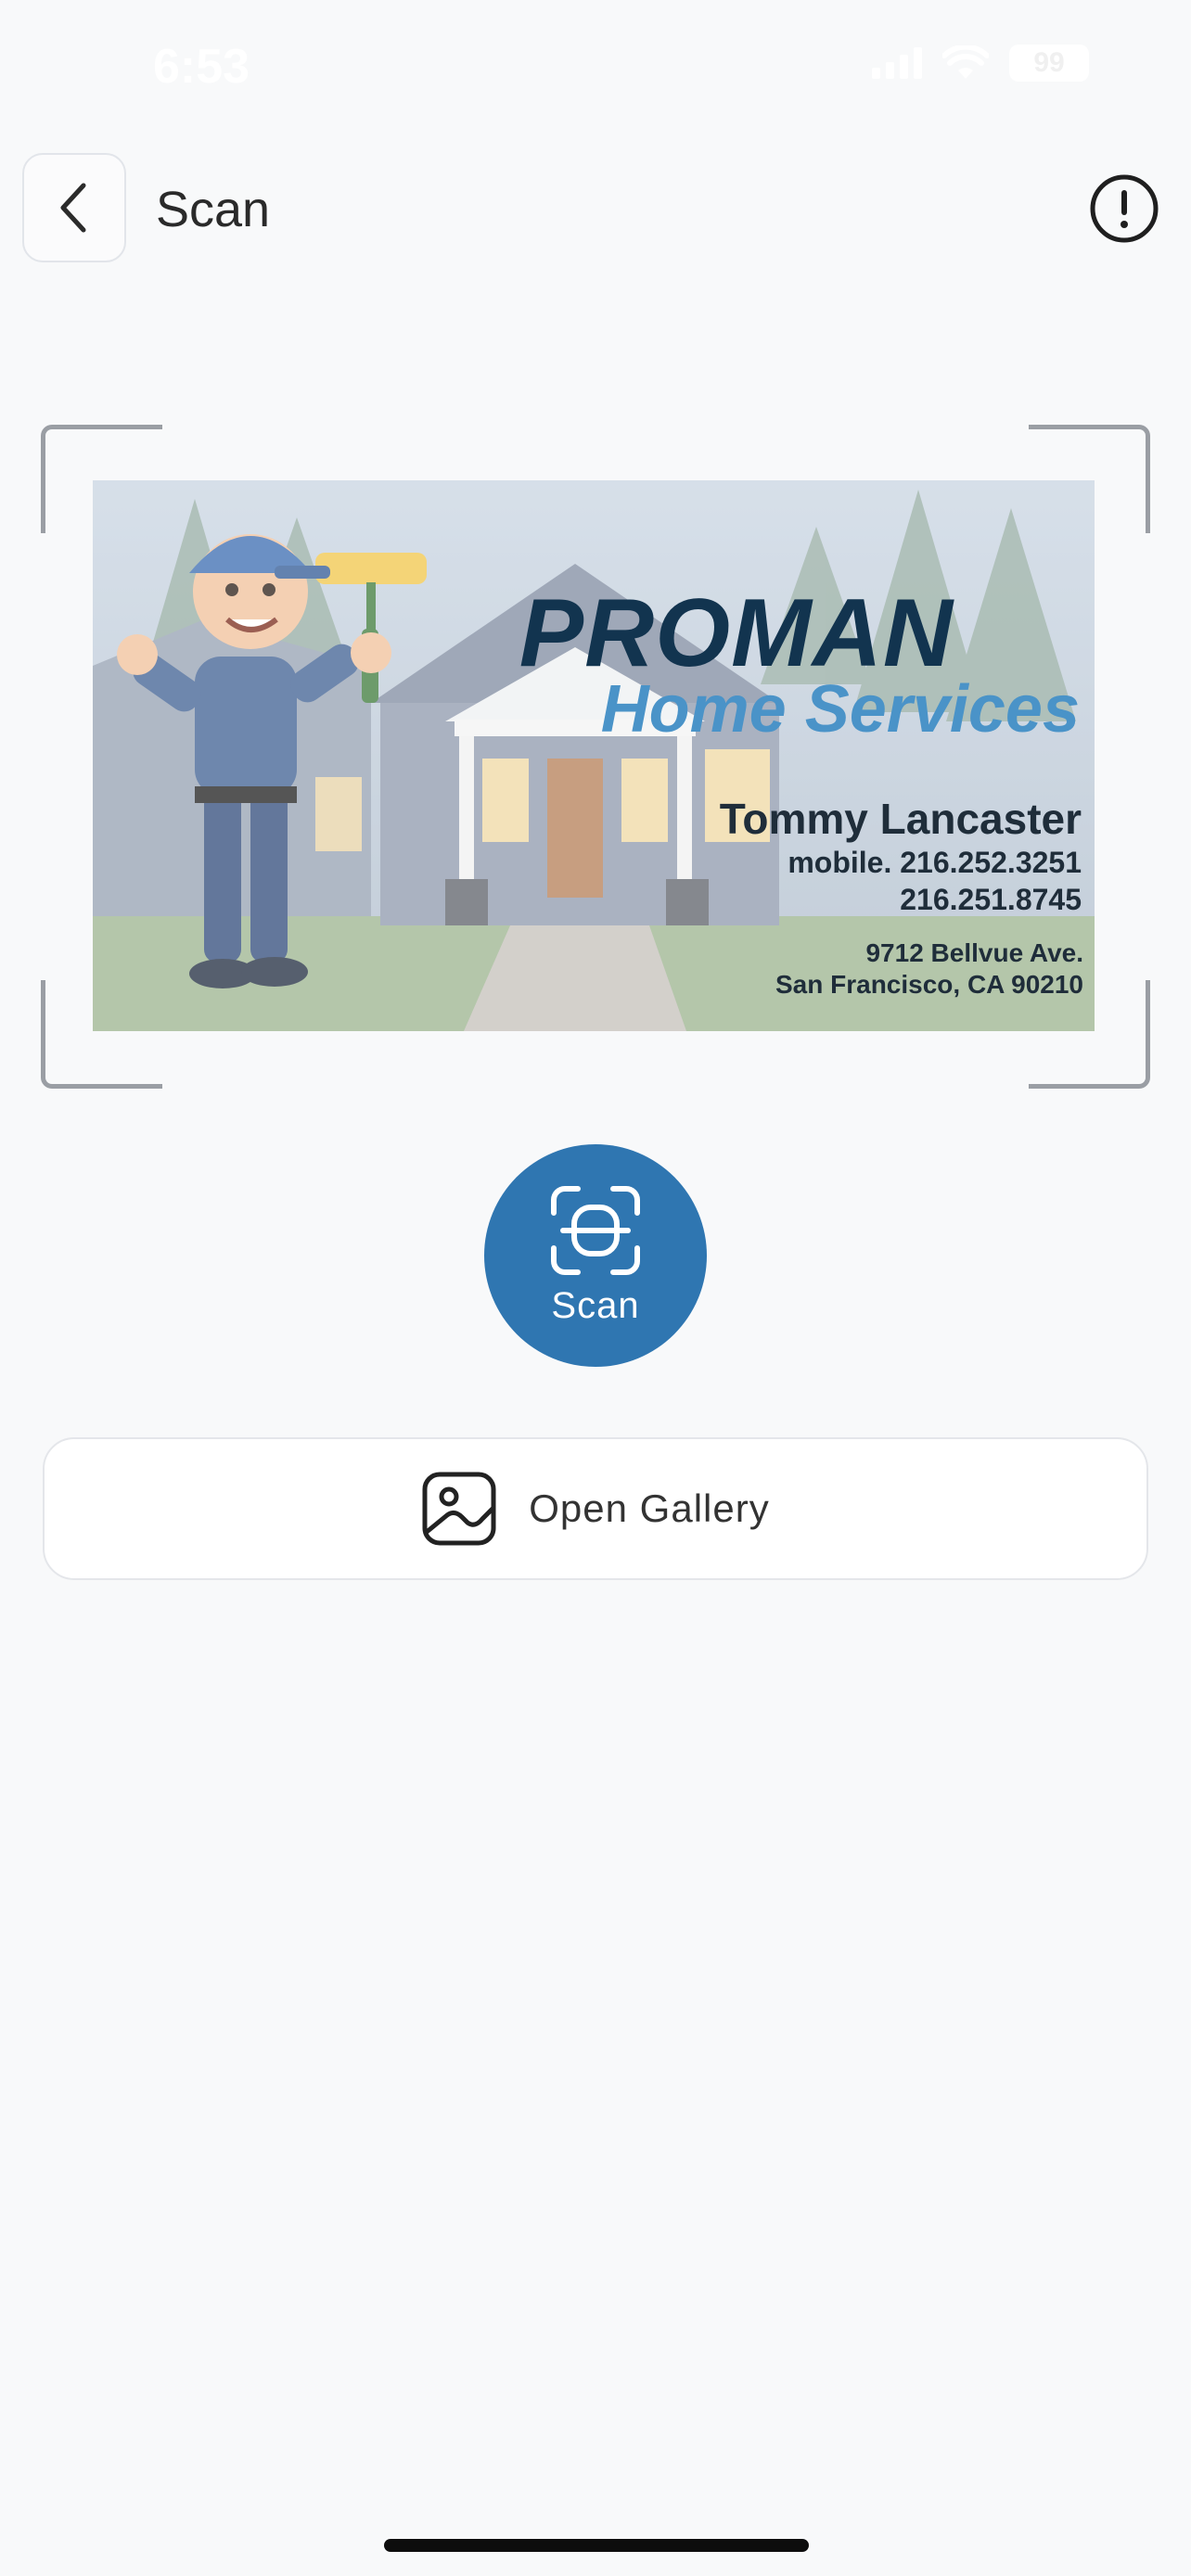 This screenshot has height=2576, width=1191. Describe the element at coordinates (897, 63) in the screenshot. I see `cellular-signal-icon` at that location.